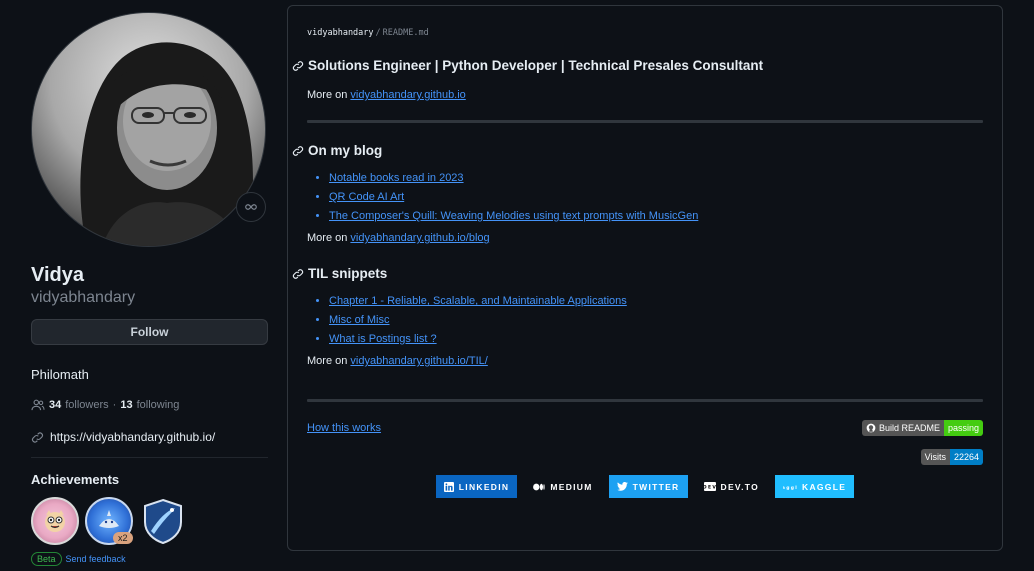  I want to click on linkedin-button: LINKEDIN, so click(476, 486).